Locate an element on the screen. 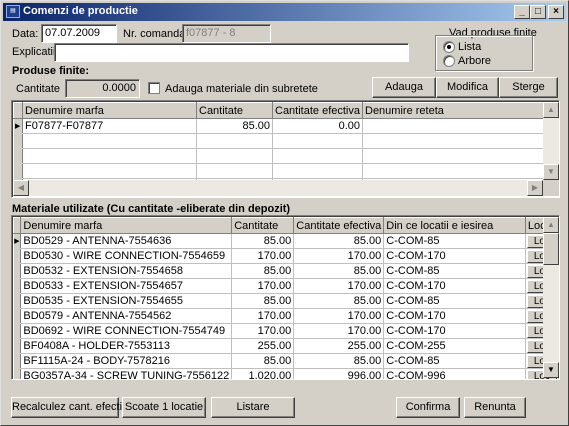 This screenshot has width=569, height=426. cantitate-field: 0.0000 is located at coordinates (102, 88).